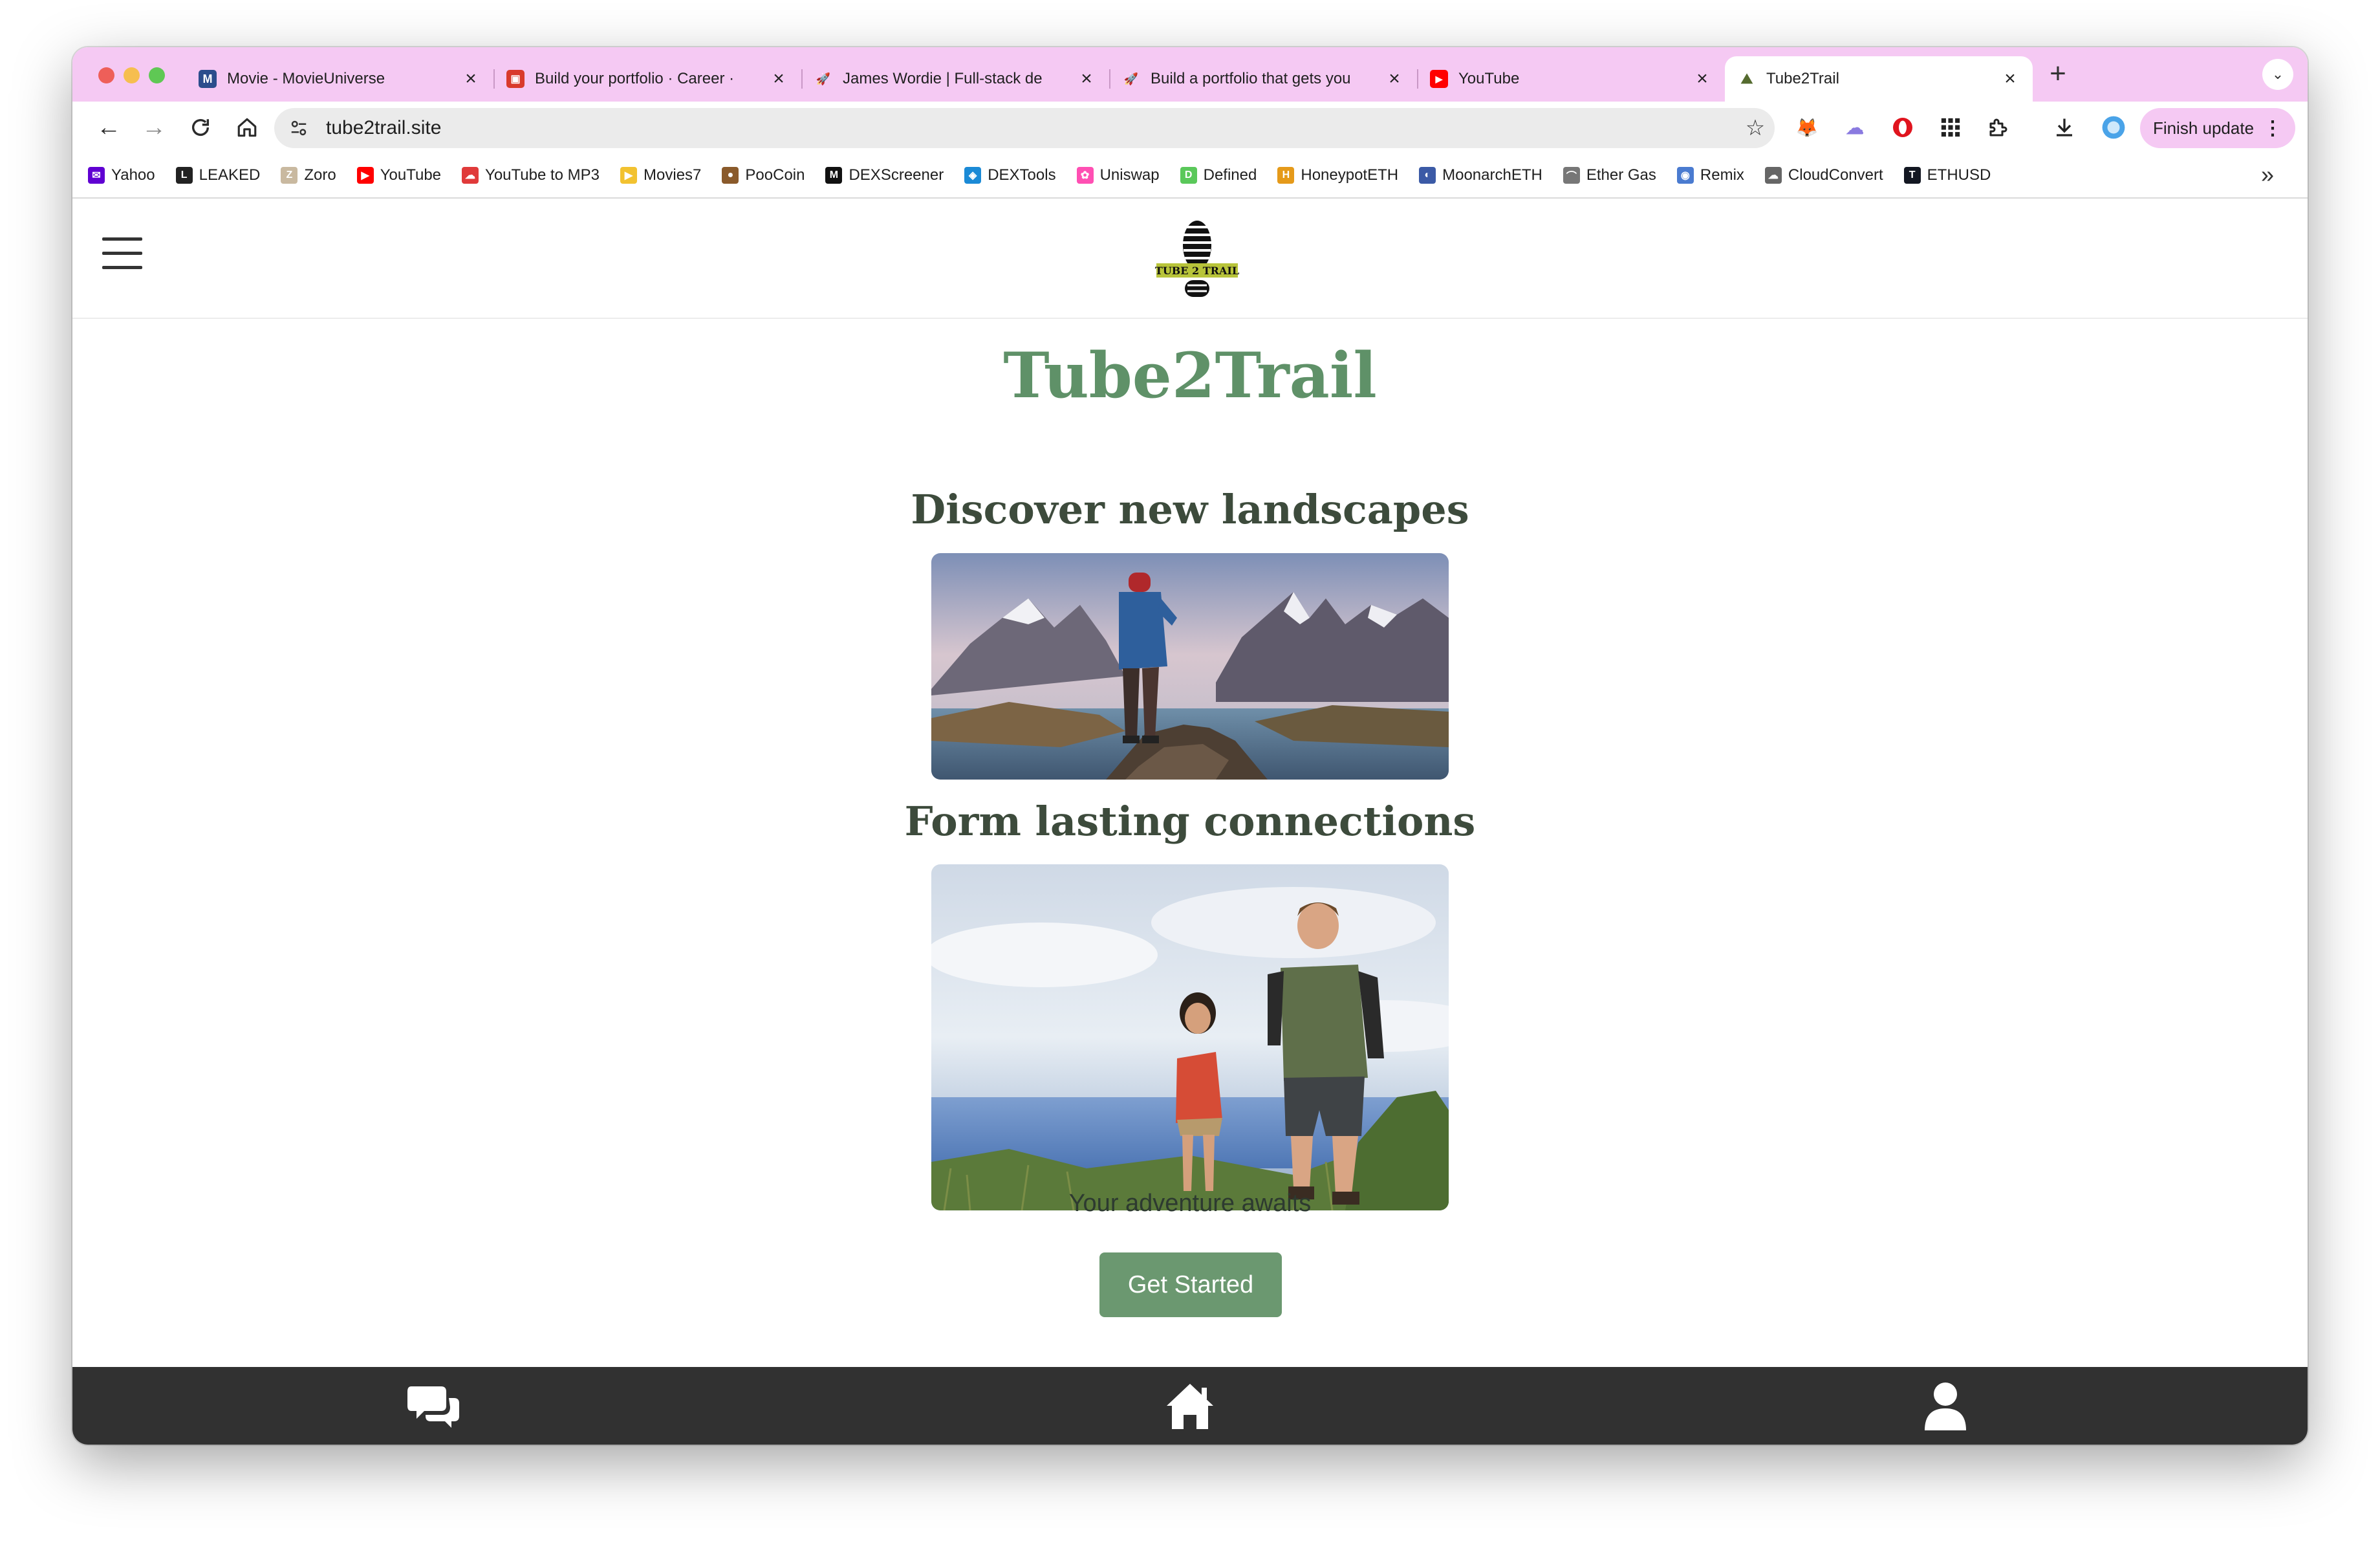 The width and height of the screenshot is (2380, 1541). I want to click on opera-extension-icon, so click(1902, 127).